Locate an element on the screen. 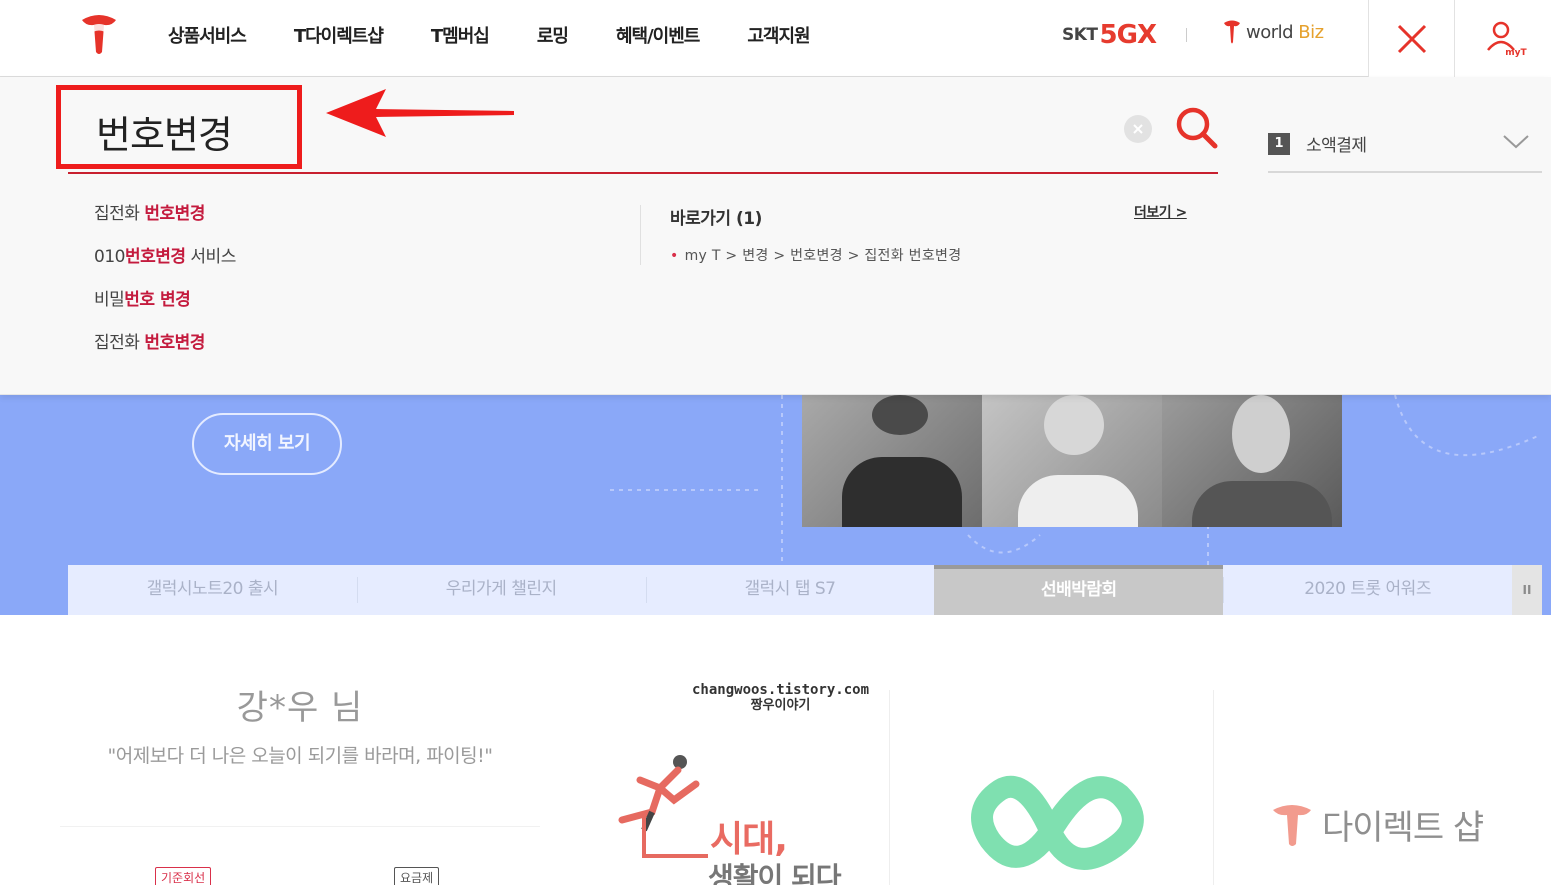 The height and width of the screenshot is (885, 1551). tab-trot-awards: 2020 트롯 어워즈 is located at coordinates (1367, 590).